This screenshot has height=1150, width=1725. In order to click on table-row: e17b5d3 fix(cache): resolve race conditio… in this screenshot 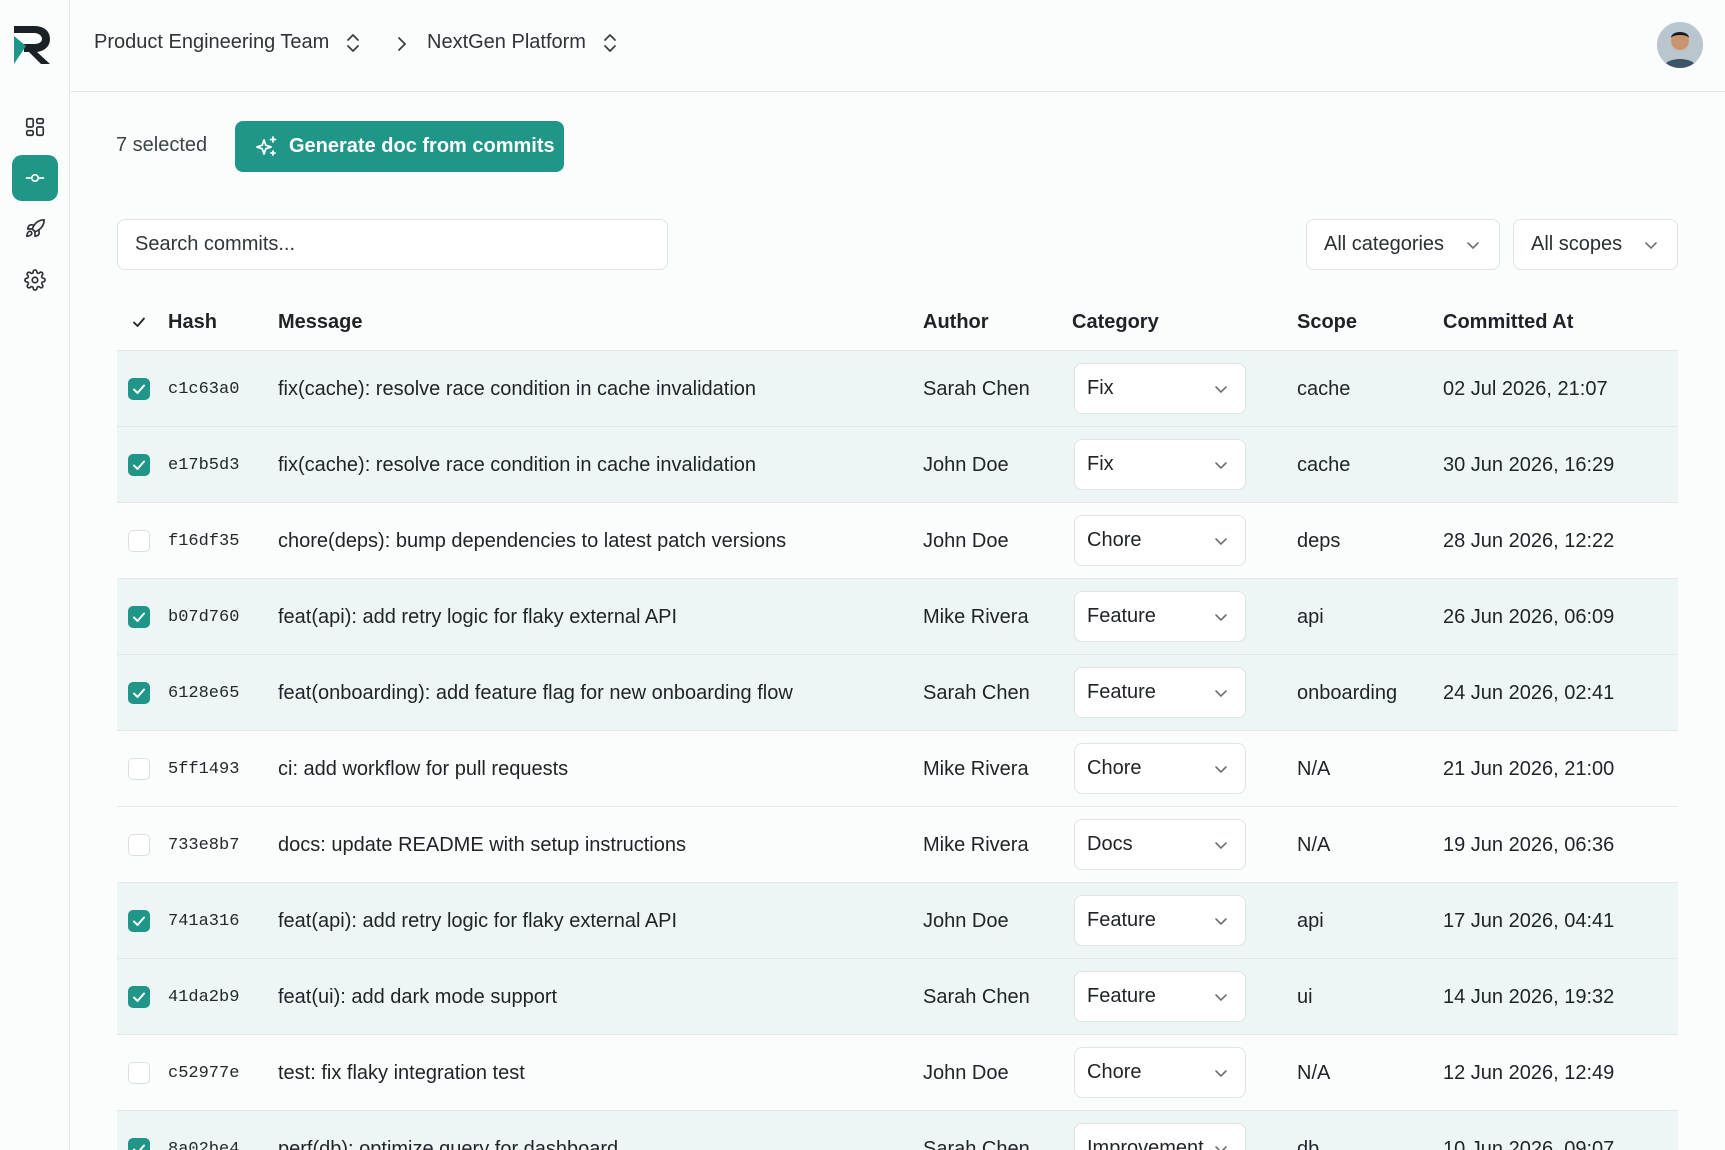, I will do `click(897, 465)`.